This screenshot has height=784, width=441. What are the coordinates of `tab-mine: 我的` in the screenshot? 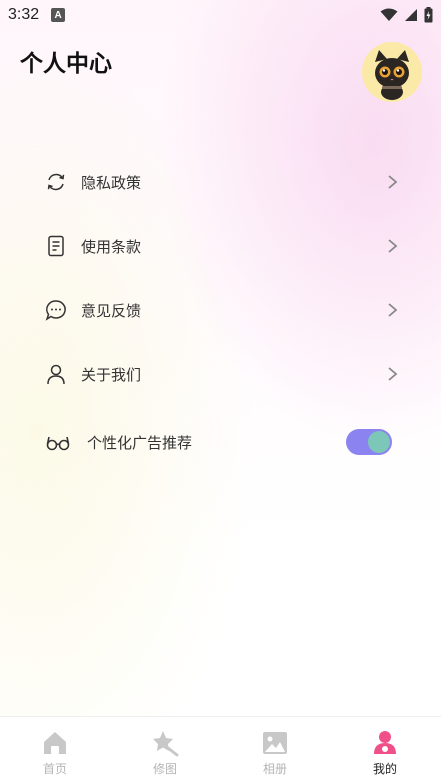 It's located at (385, 750).